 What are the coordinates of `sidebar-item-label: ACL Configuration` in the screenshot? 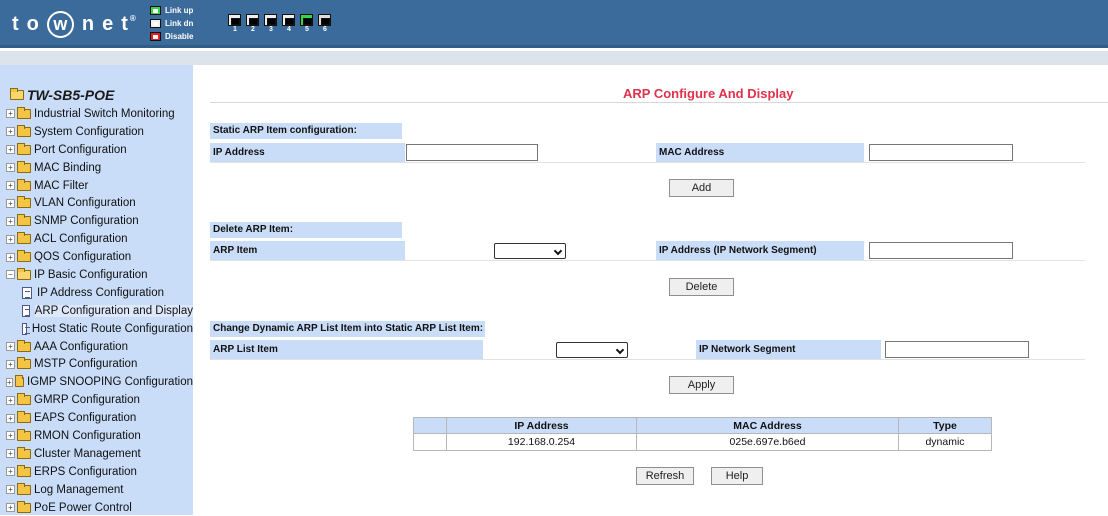 It's located at (81, 239).